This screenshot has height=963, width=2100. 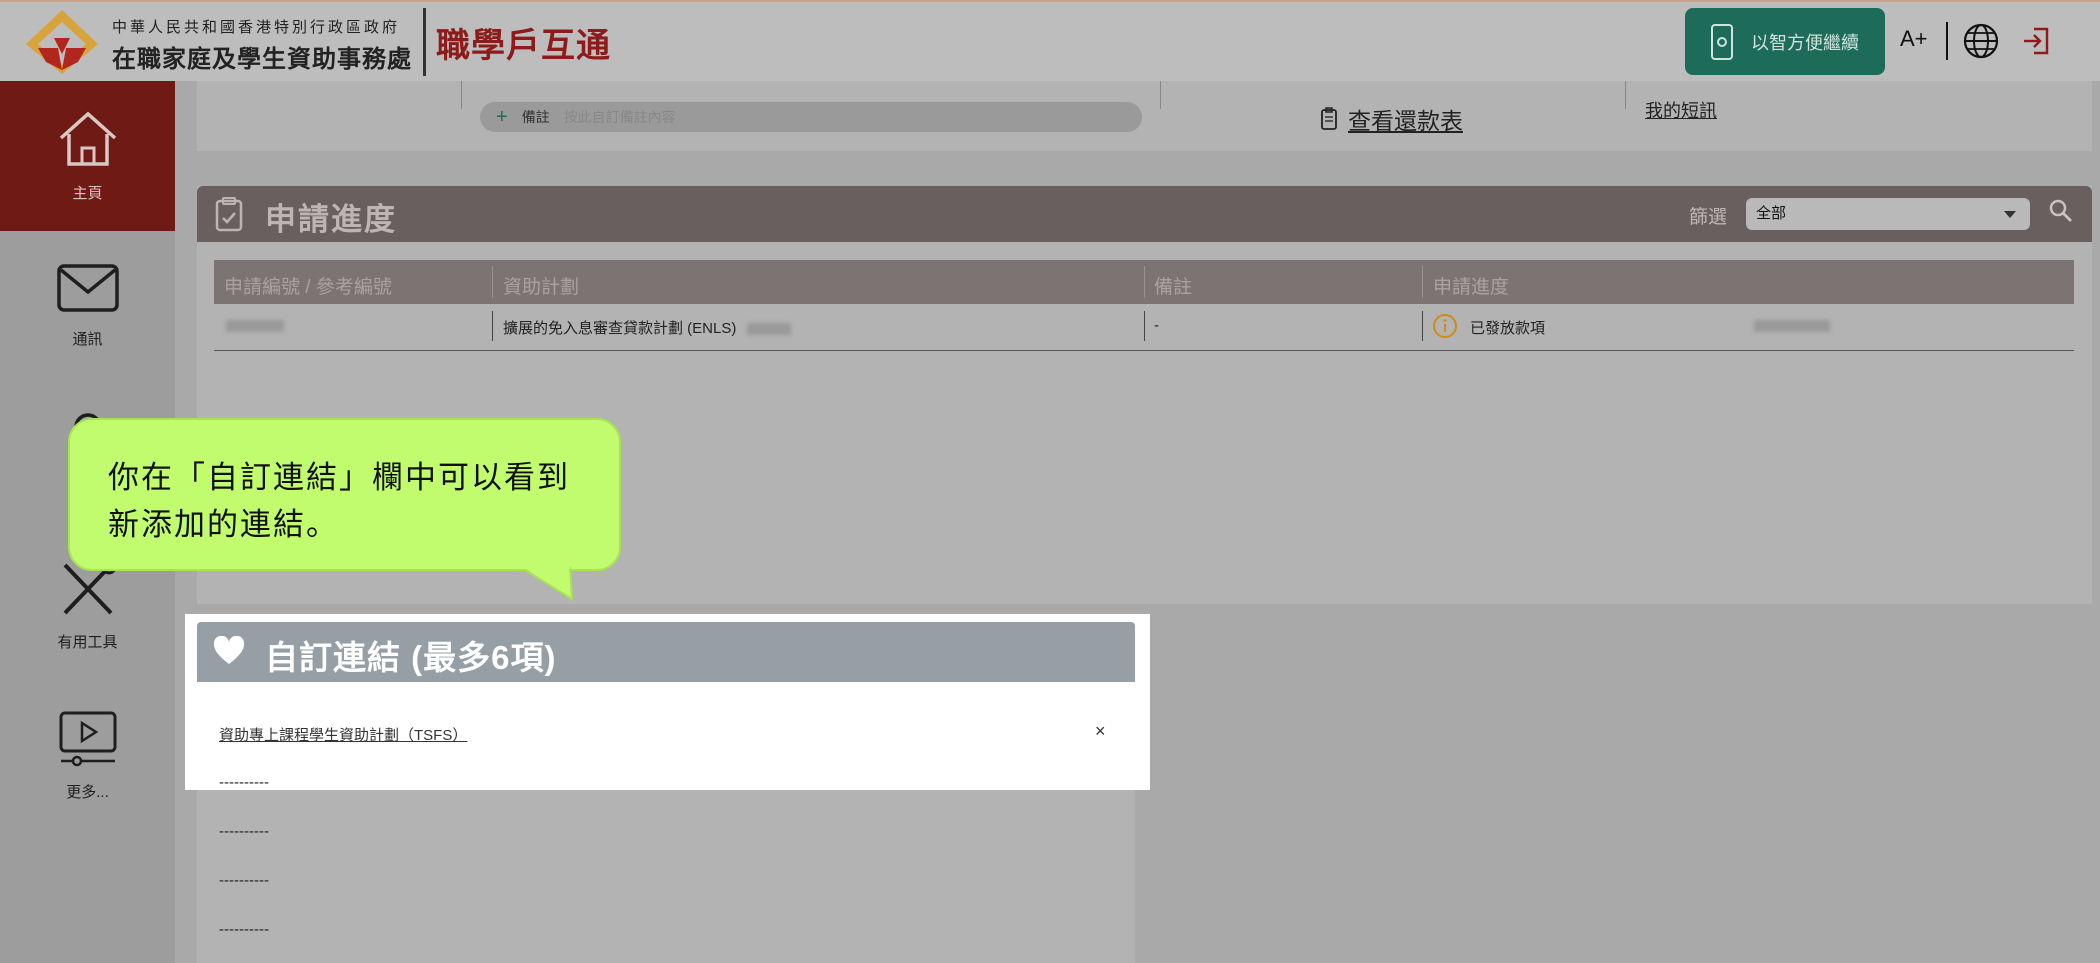 I want to click on org-name-line2: 在職家庭及學生資助事務處, so click(x=262, y=59).